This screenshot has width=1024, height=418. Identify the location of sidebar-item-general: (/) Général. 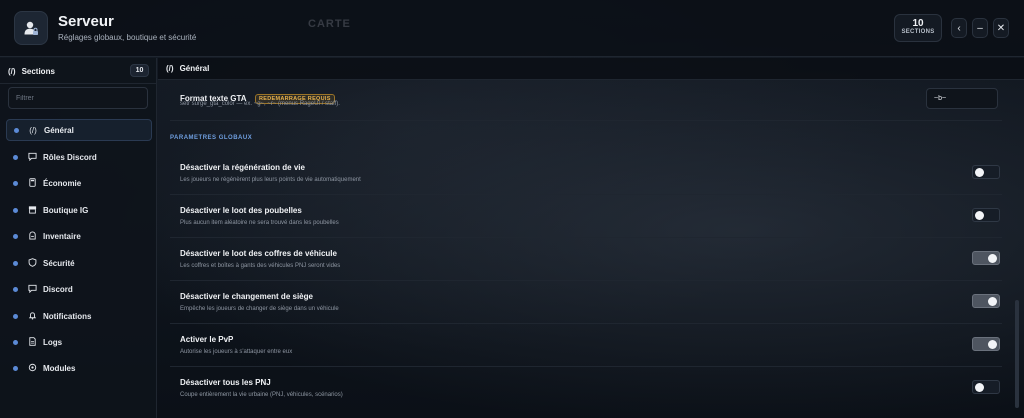
(79, 130).